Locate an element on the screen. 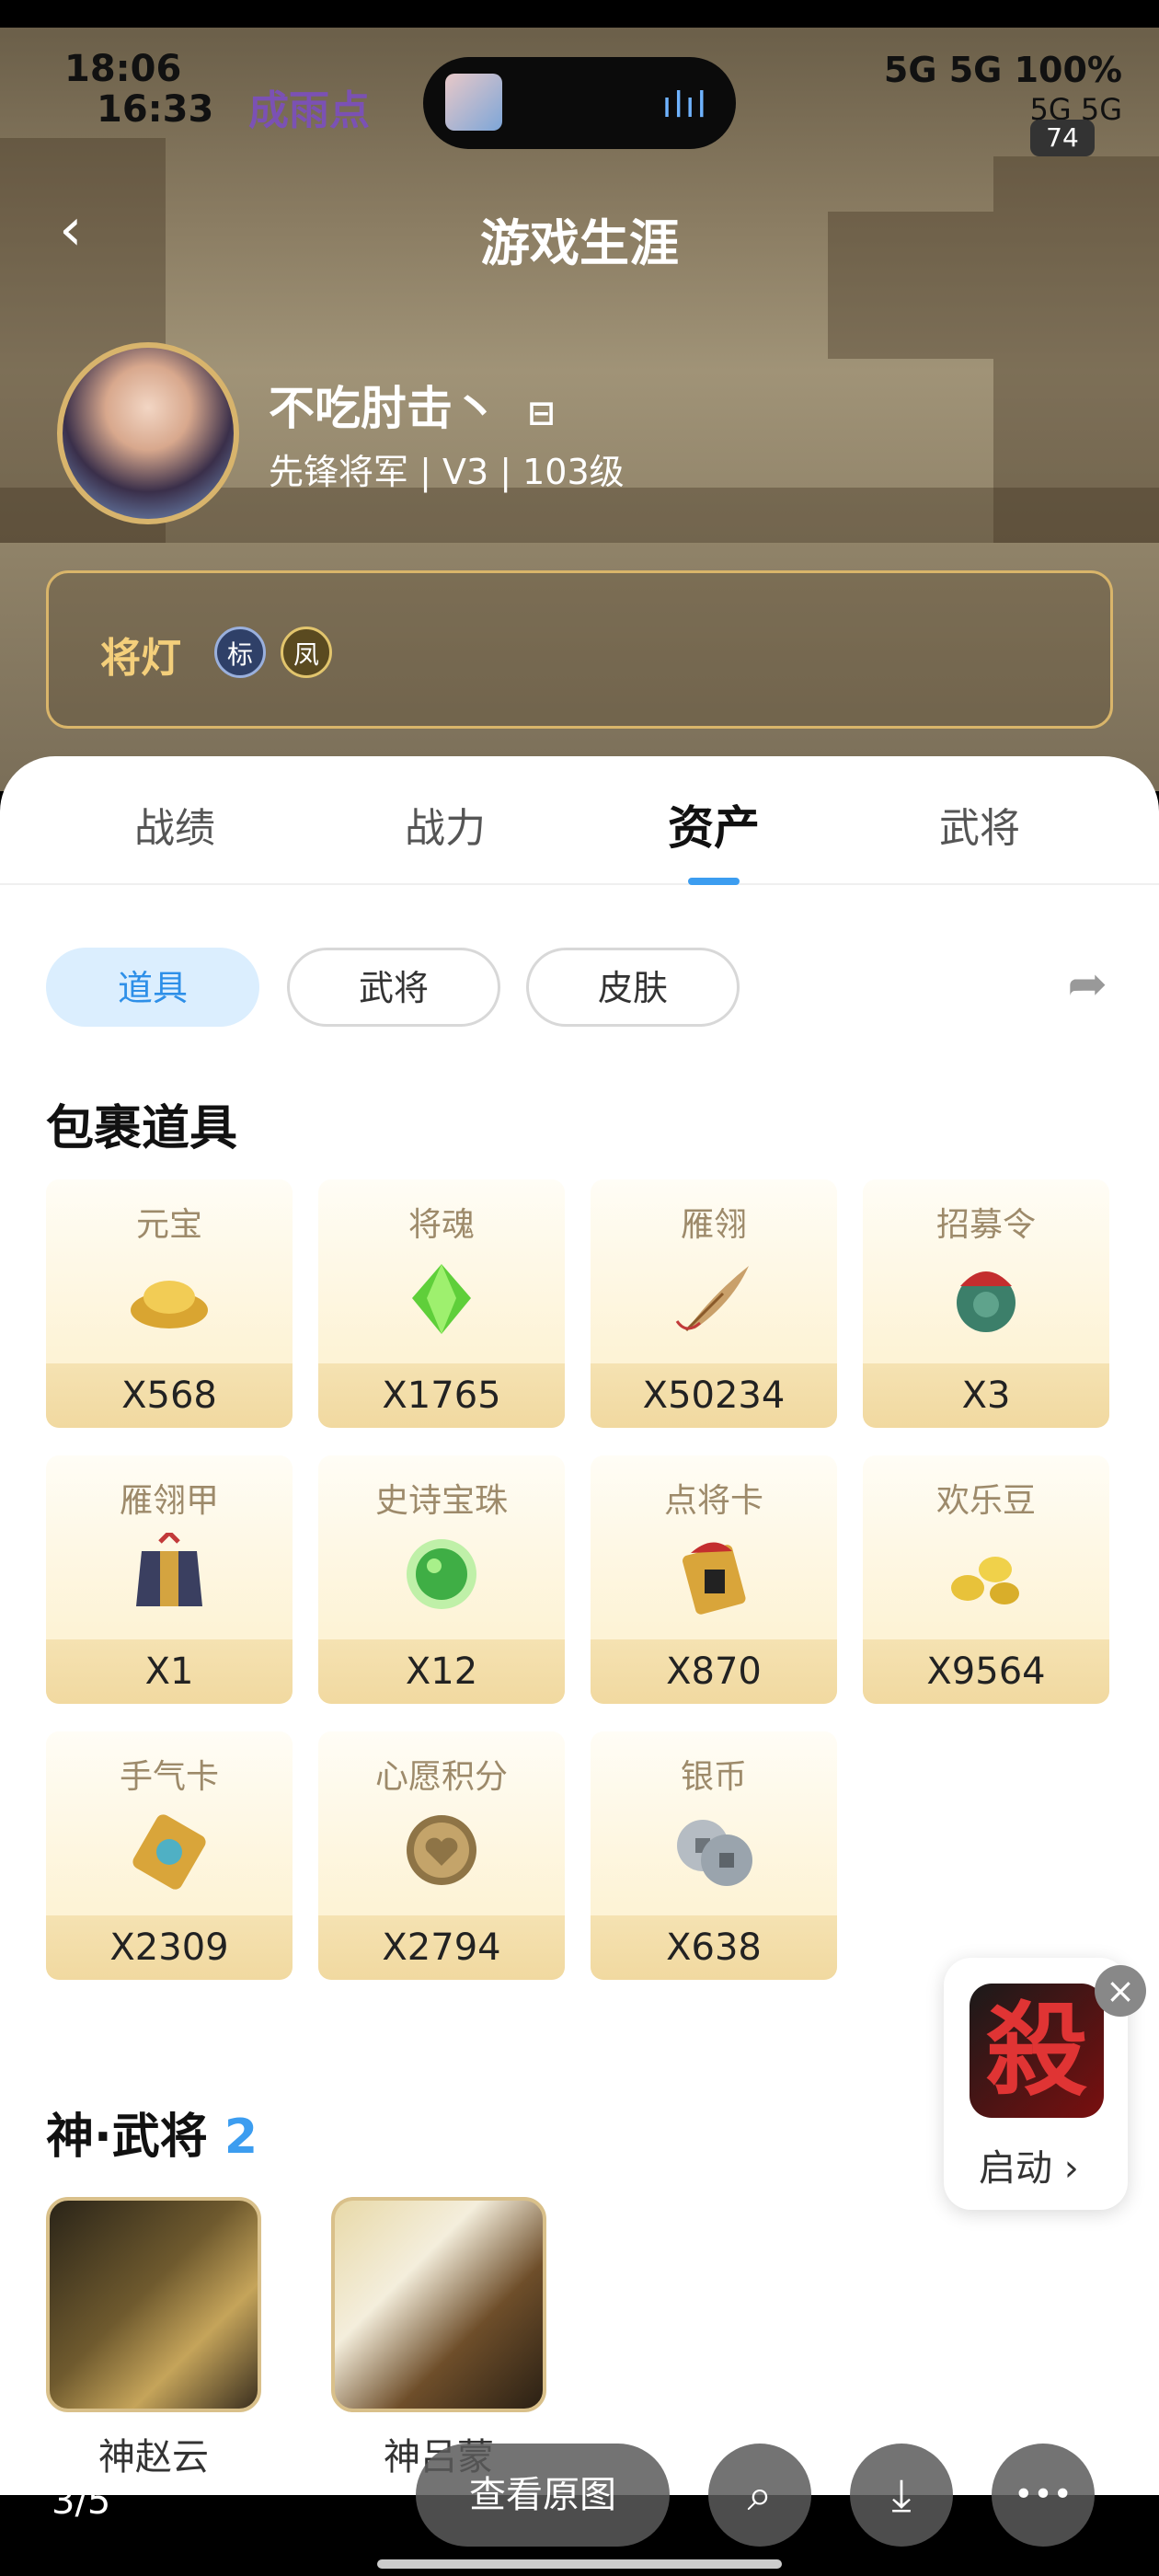 The image size is (1159, 2576). bag-item: 招募令 X3 is located at coordinates (986, 1303).